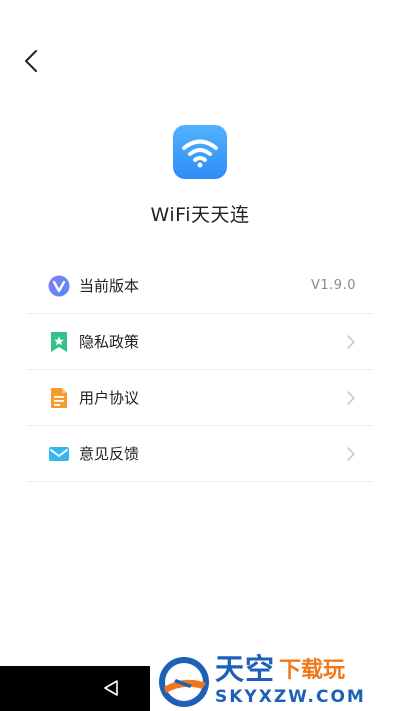  Describe the element at coordinates (290, 697) in the screenshot. I see `watermark-domain: SKYXZW.COM` at that location.